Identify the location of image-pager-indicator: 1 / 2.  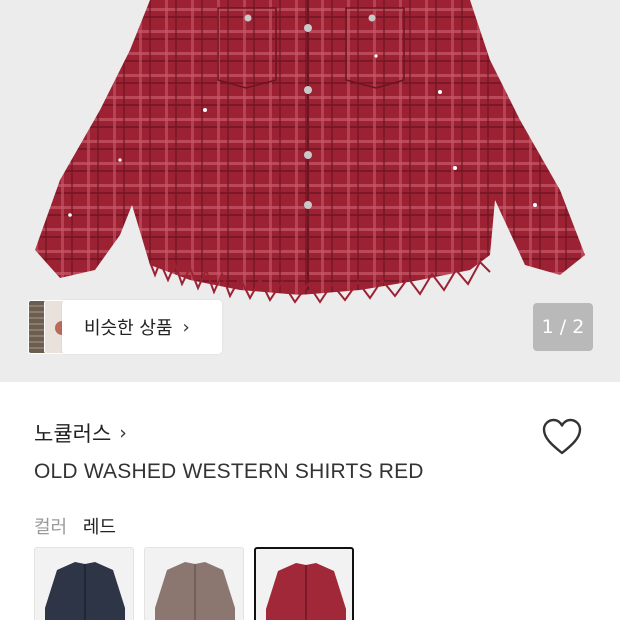
(563, 327).